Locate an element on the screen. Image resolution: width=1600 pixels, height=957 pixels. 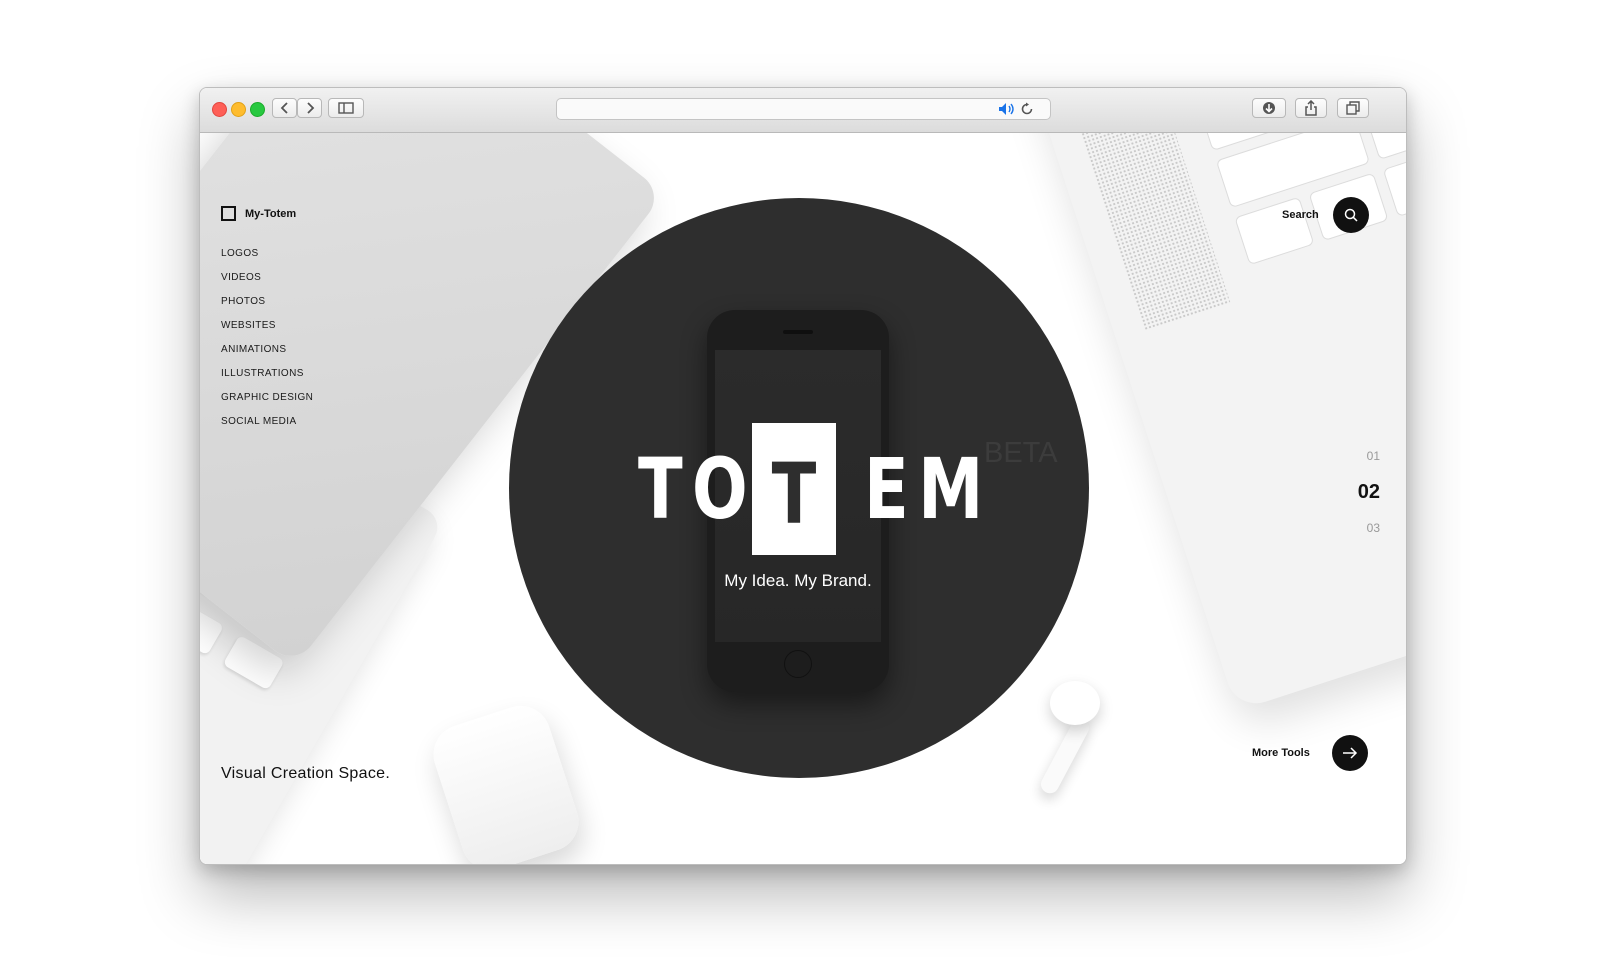
watch-image is located at coordinates (506, 781).